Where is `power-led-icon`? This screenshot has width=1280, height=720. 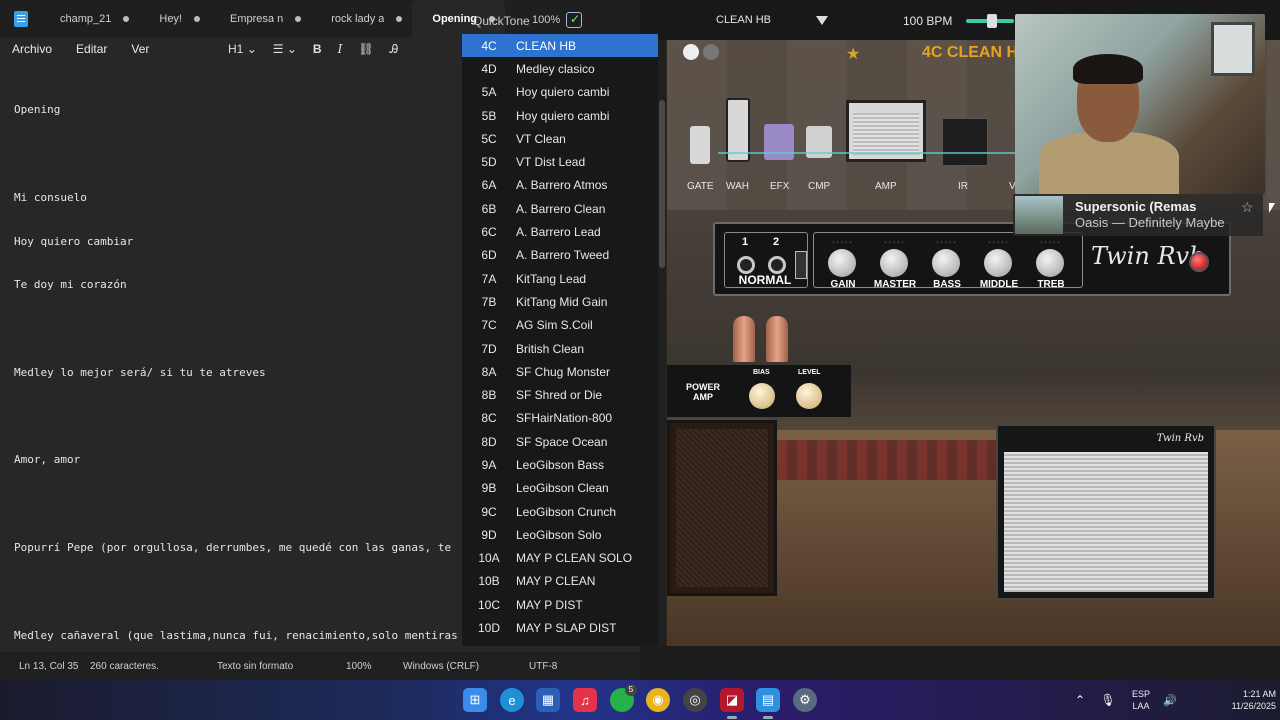
power-led-icon is located at coordinates (1199, 262).